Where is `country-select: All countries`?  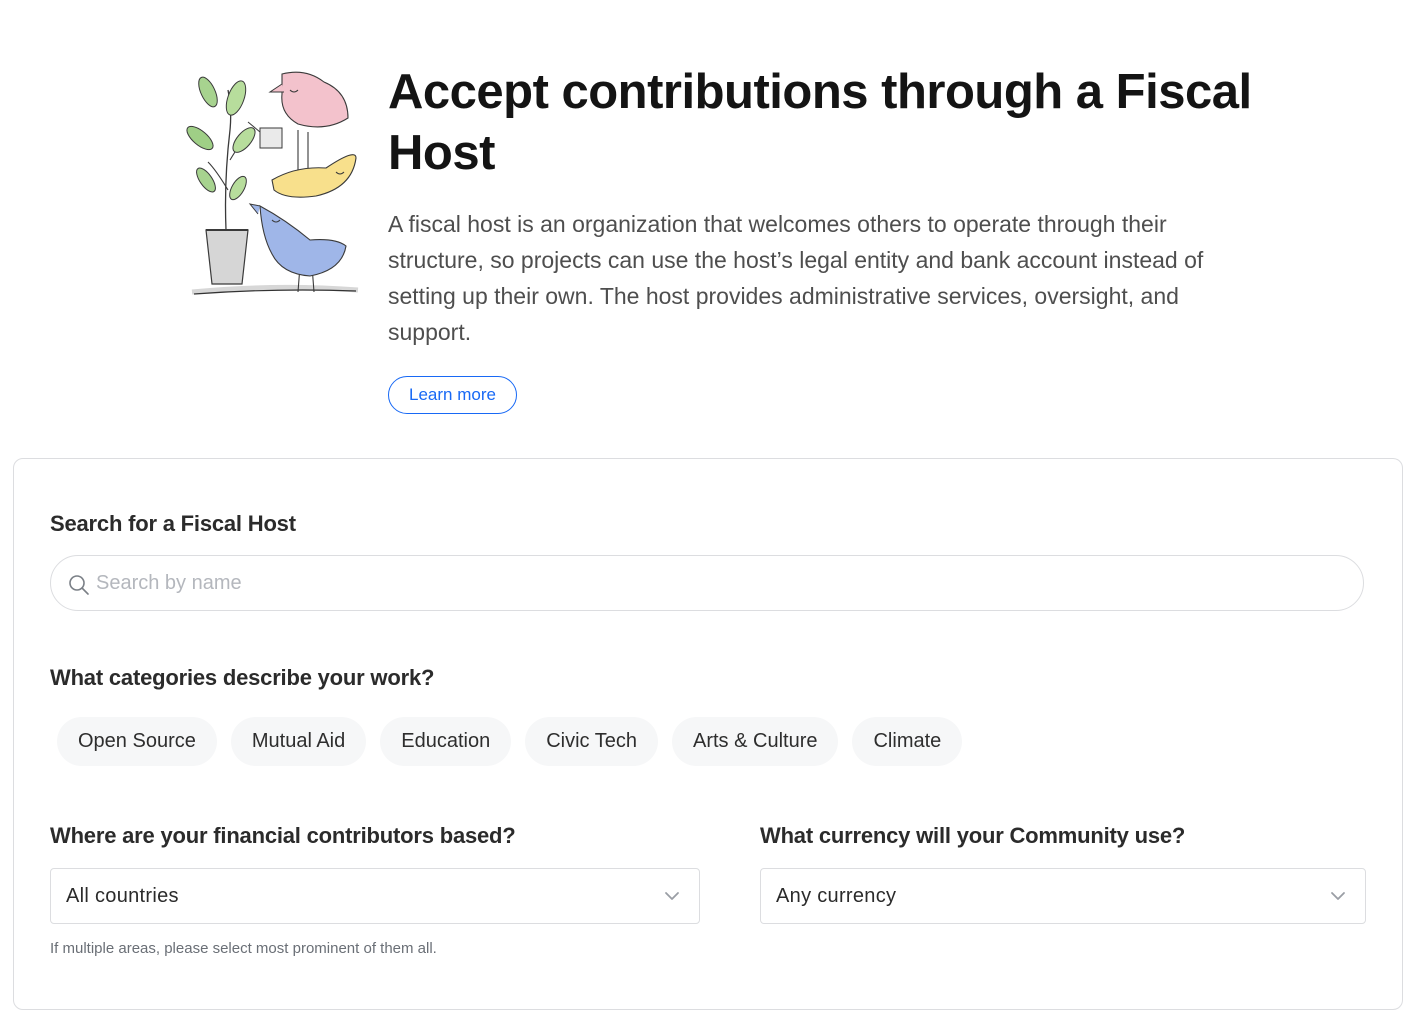
country-select: All countries is located at coordinates (375, 896).